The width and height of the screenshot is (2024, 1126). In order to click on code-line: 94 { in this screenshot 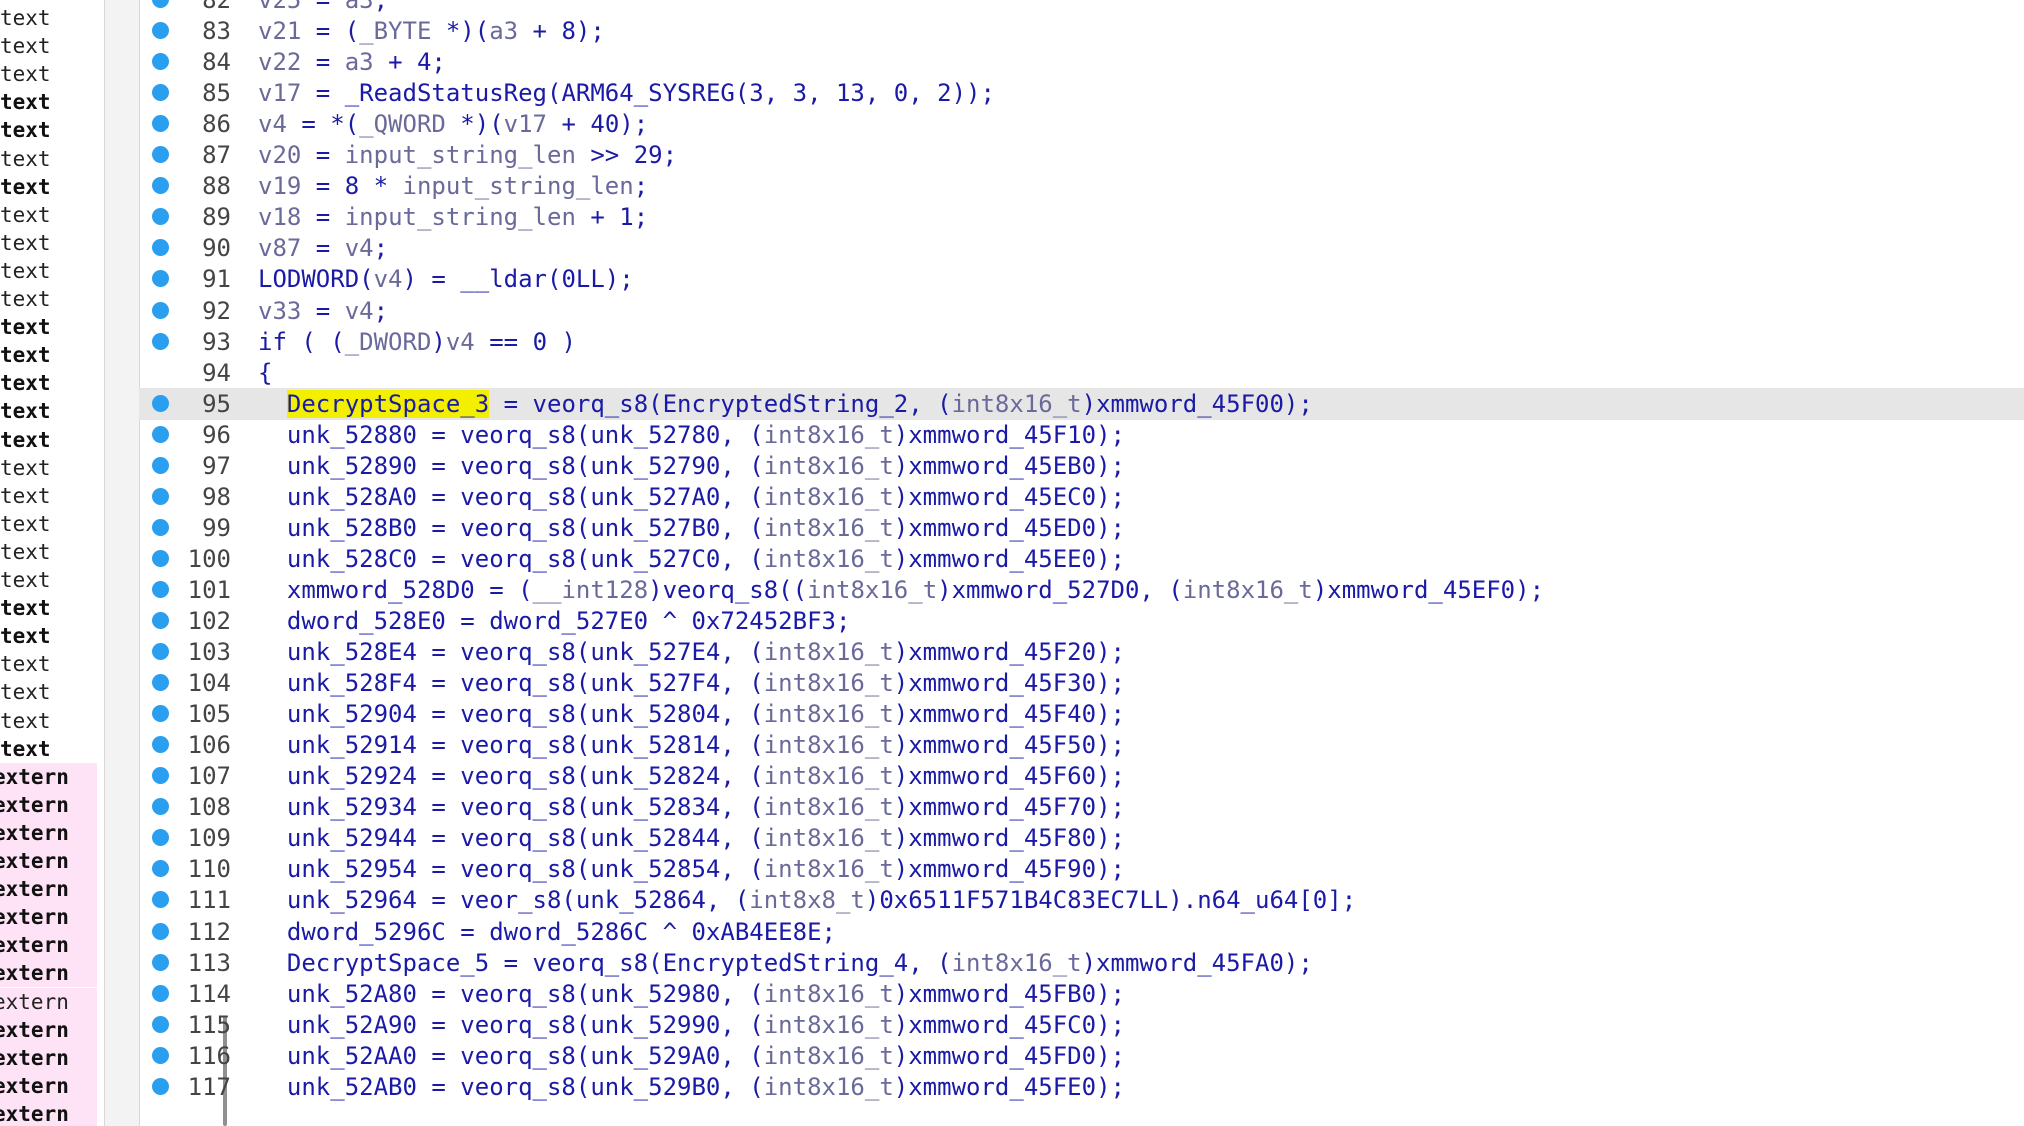, I will do `click(1081, 373)`.